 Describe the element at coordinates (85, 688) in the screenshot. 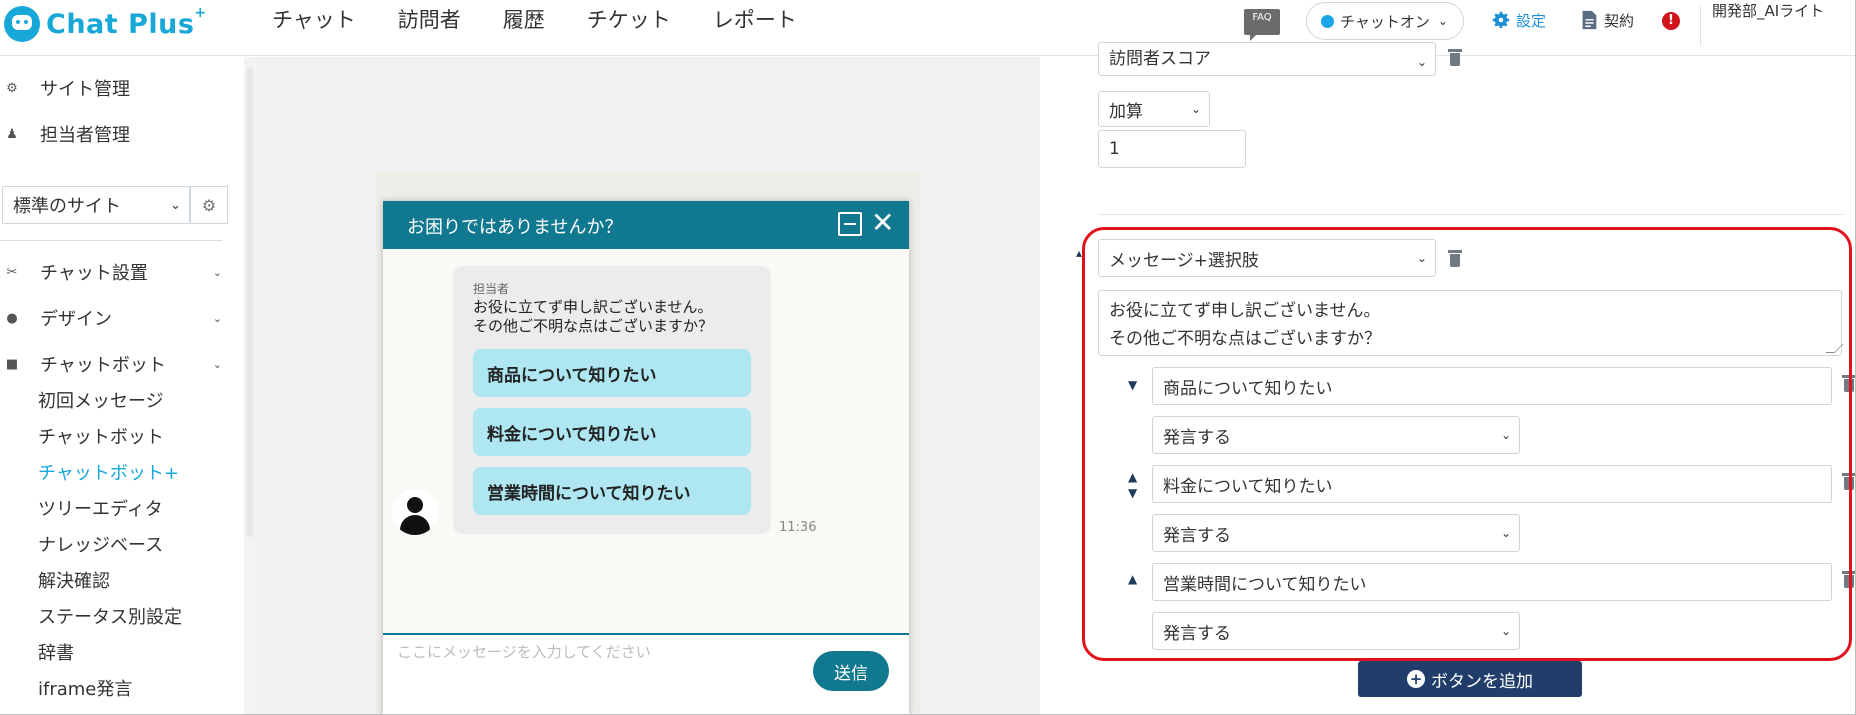

I see `sidebar-sub-iframe: iframe発言` at that location.